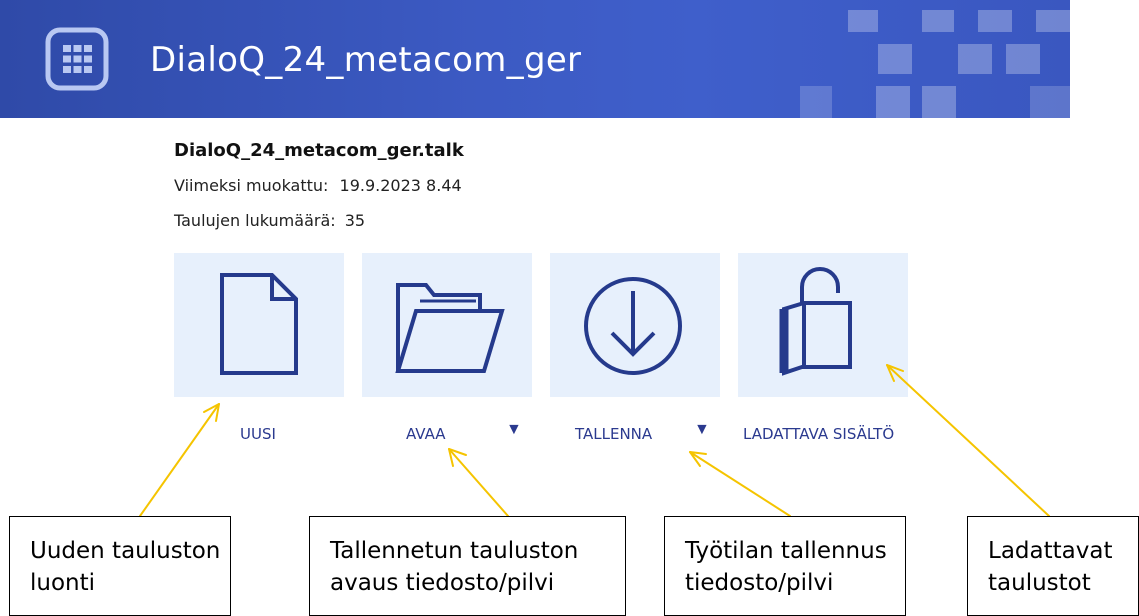 The height and width of the screenshot is (616, 1139). Describe the element at coordinates (968, 440) in the screenshot. I see `arrow-downloadable` at that location.